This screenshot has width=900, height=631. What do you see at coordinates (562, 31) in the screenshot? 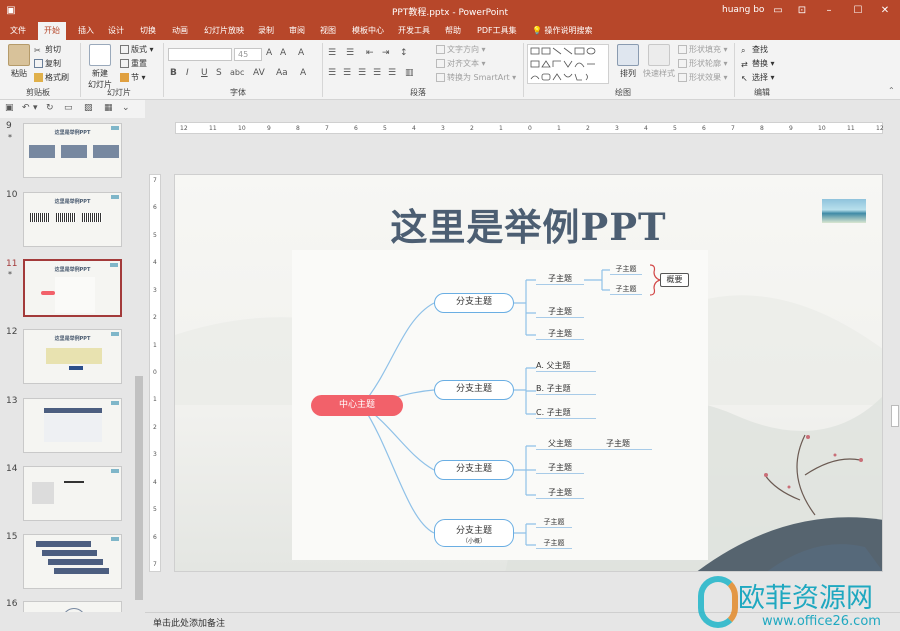
I see `tell-me-search: 💡 操作说明搜索` at bounding box center [562, 31].